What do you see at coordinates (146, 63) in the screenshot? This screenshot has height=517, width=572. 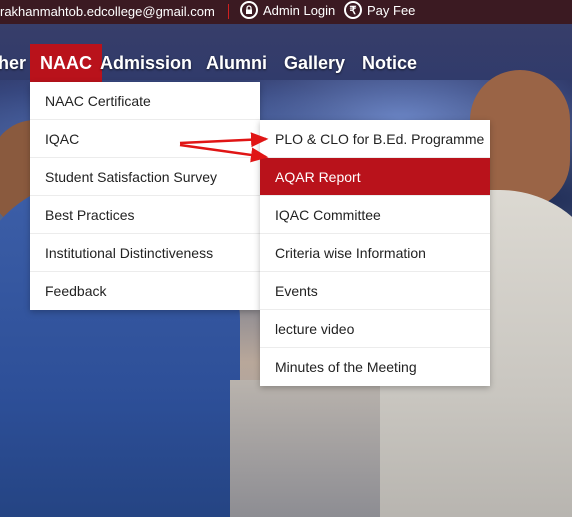 I see `nav-item-admission: Admission` at bounding box center [146, 63].